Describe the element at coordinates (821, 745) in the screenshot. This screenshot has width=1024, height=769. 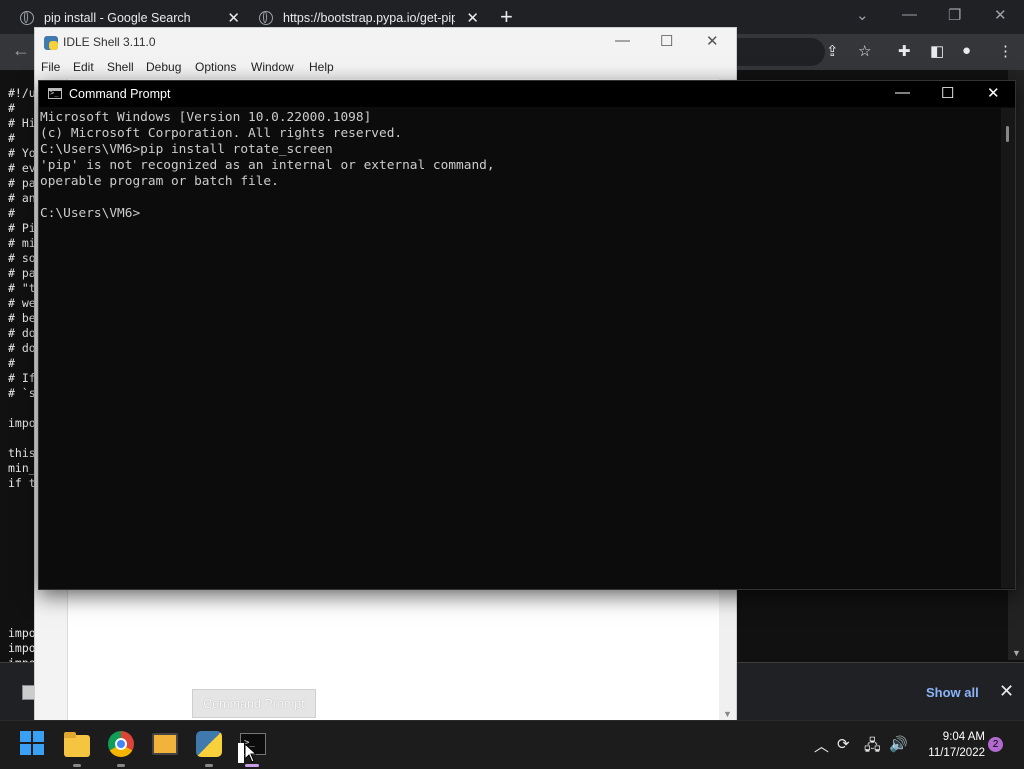
I see `show-hidden-icons-chevron-icon: ︿` at that location.